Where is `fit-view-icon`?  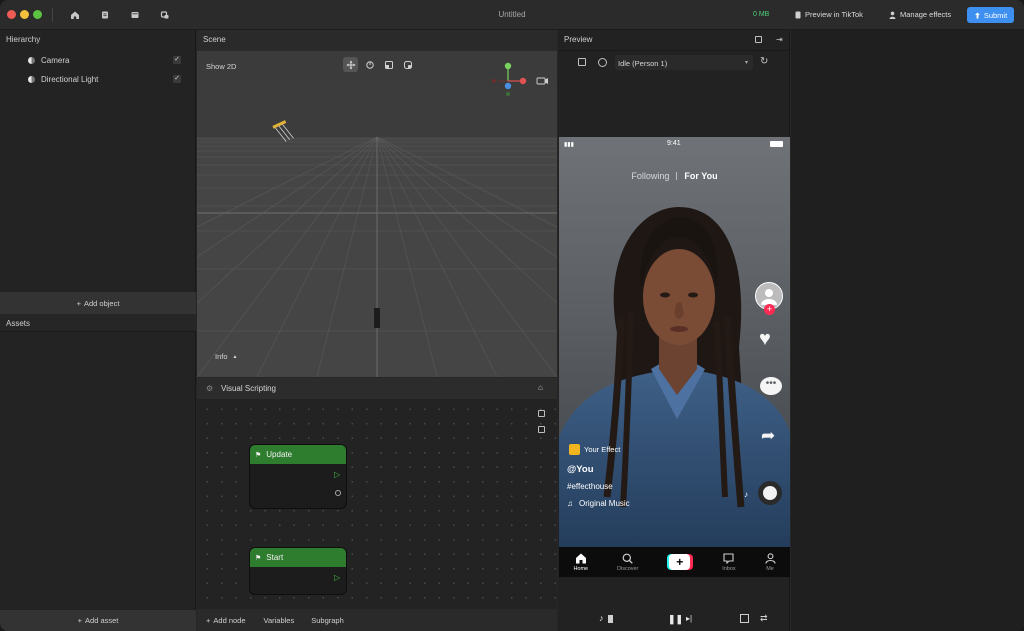
fit-view-icon is located at coordinates (541, 413).